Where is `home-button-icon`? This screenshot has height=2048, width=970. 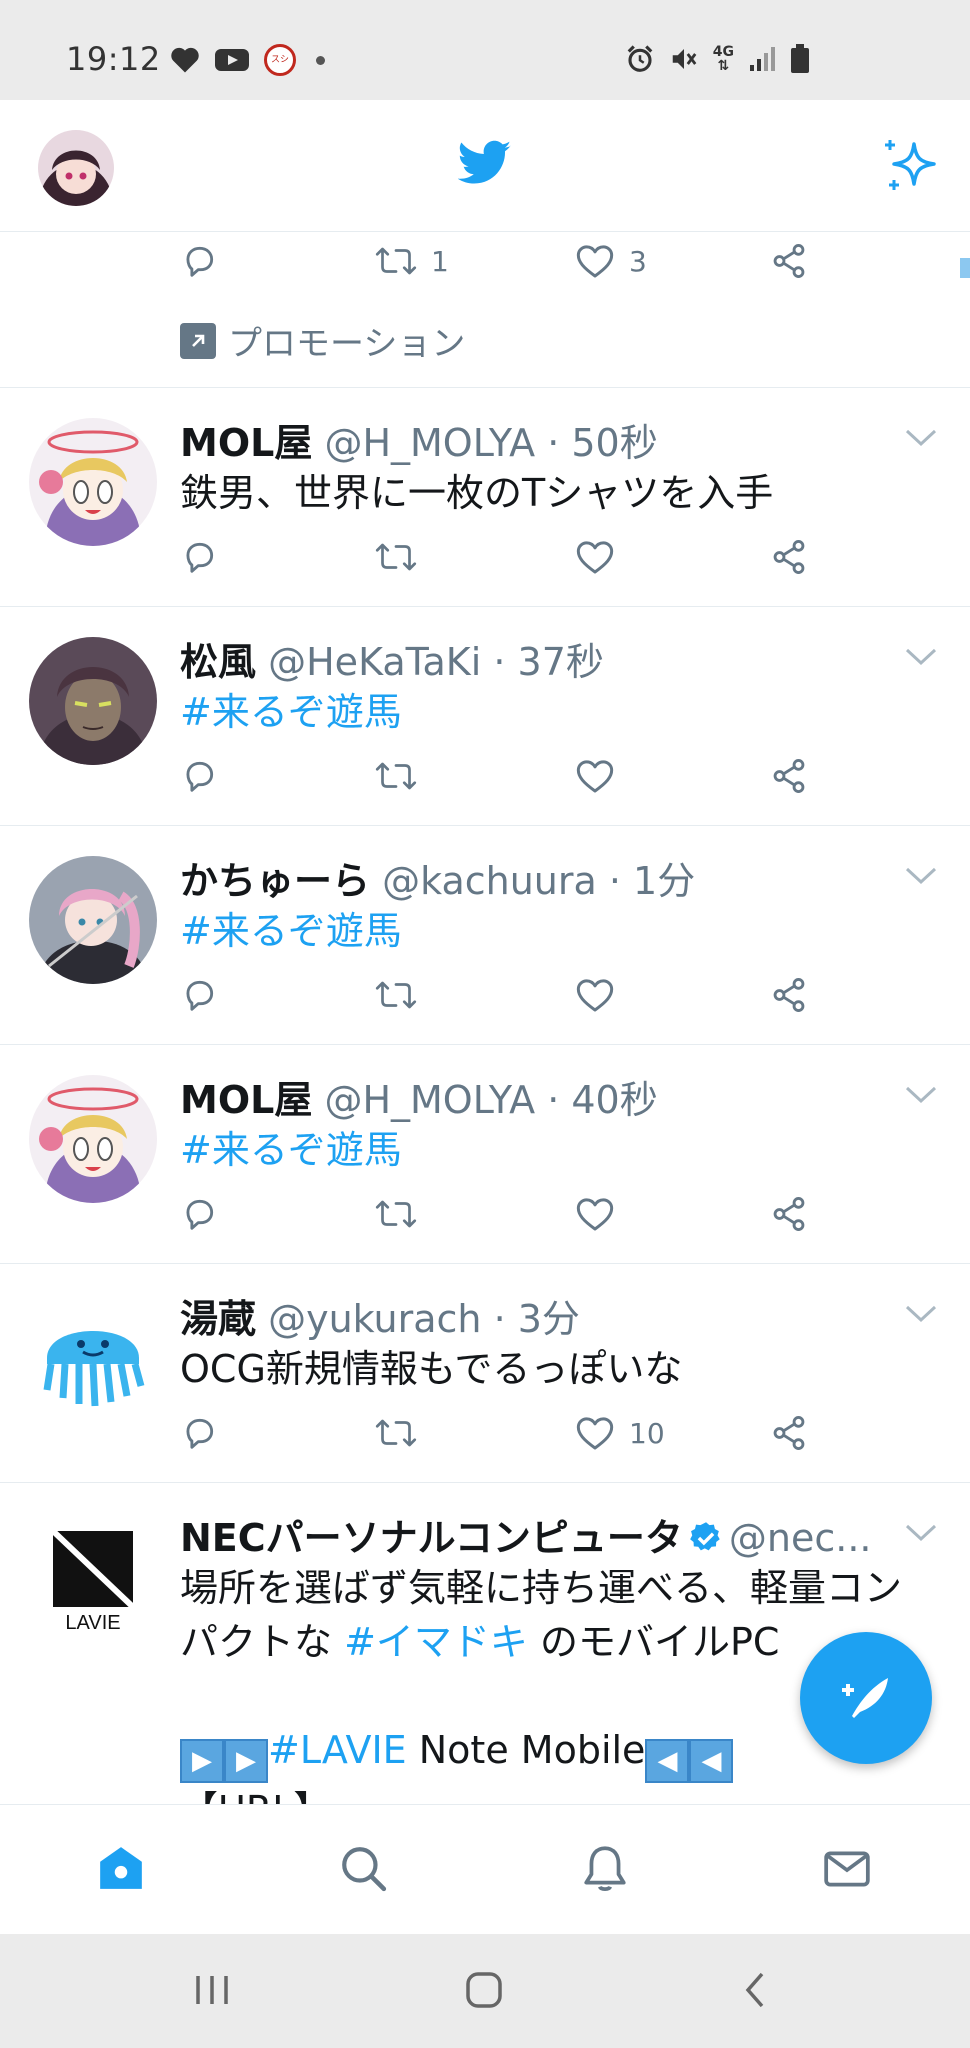
home-button-icon is located at coordinates (484, 1990).